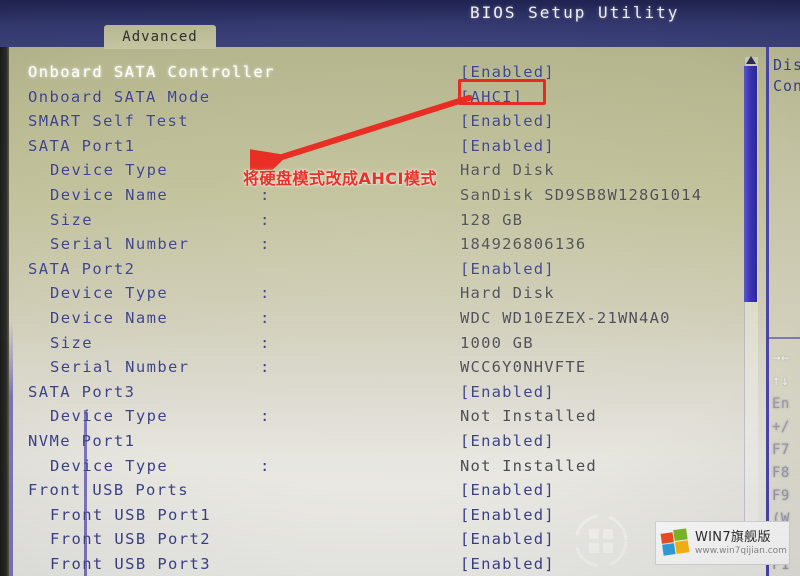 This screenshot has width=800, height=576. What do you see at coordinates (781, 450) in the screenshot?
I see `key-legend-item: F7` at bounding box center [781, 450].